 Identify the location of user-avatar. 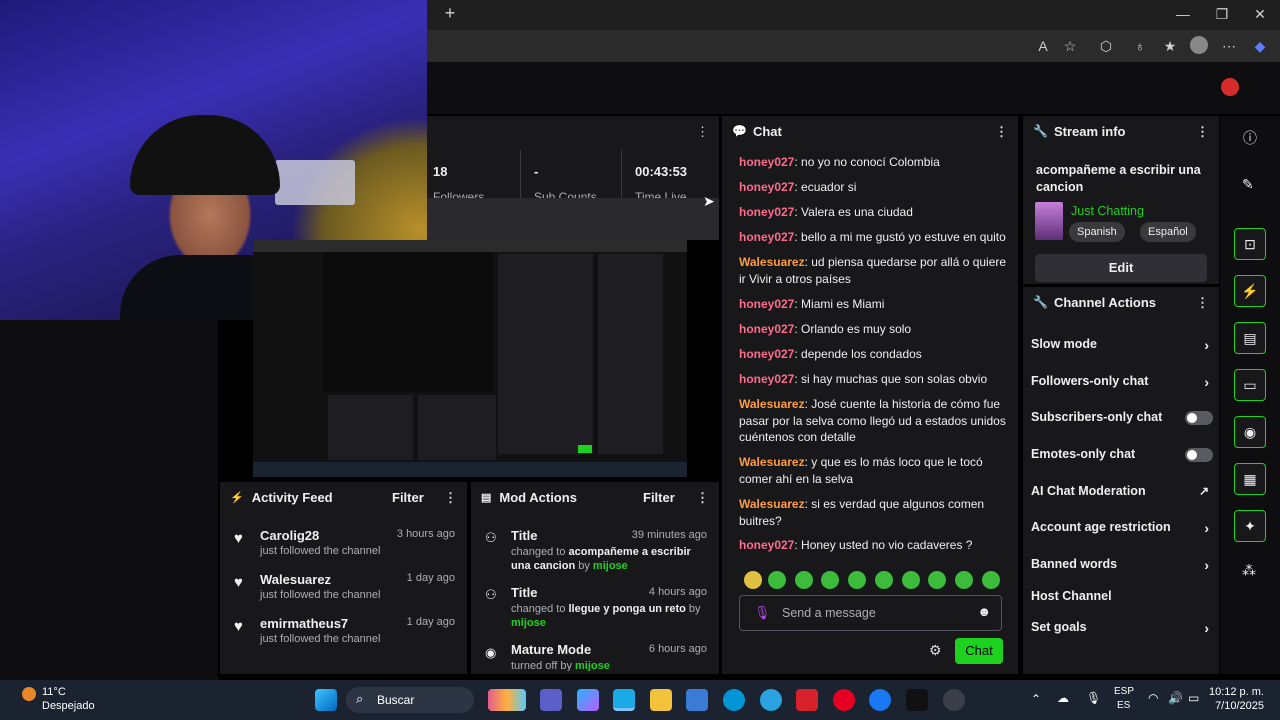
(1230, 87).